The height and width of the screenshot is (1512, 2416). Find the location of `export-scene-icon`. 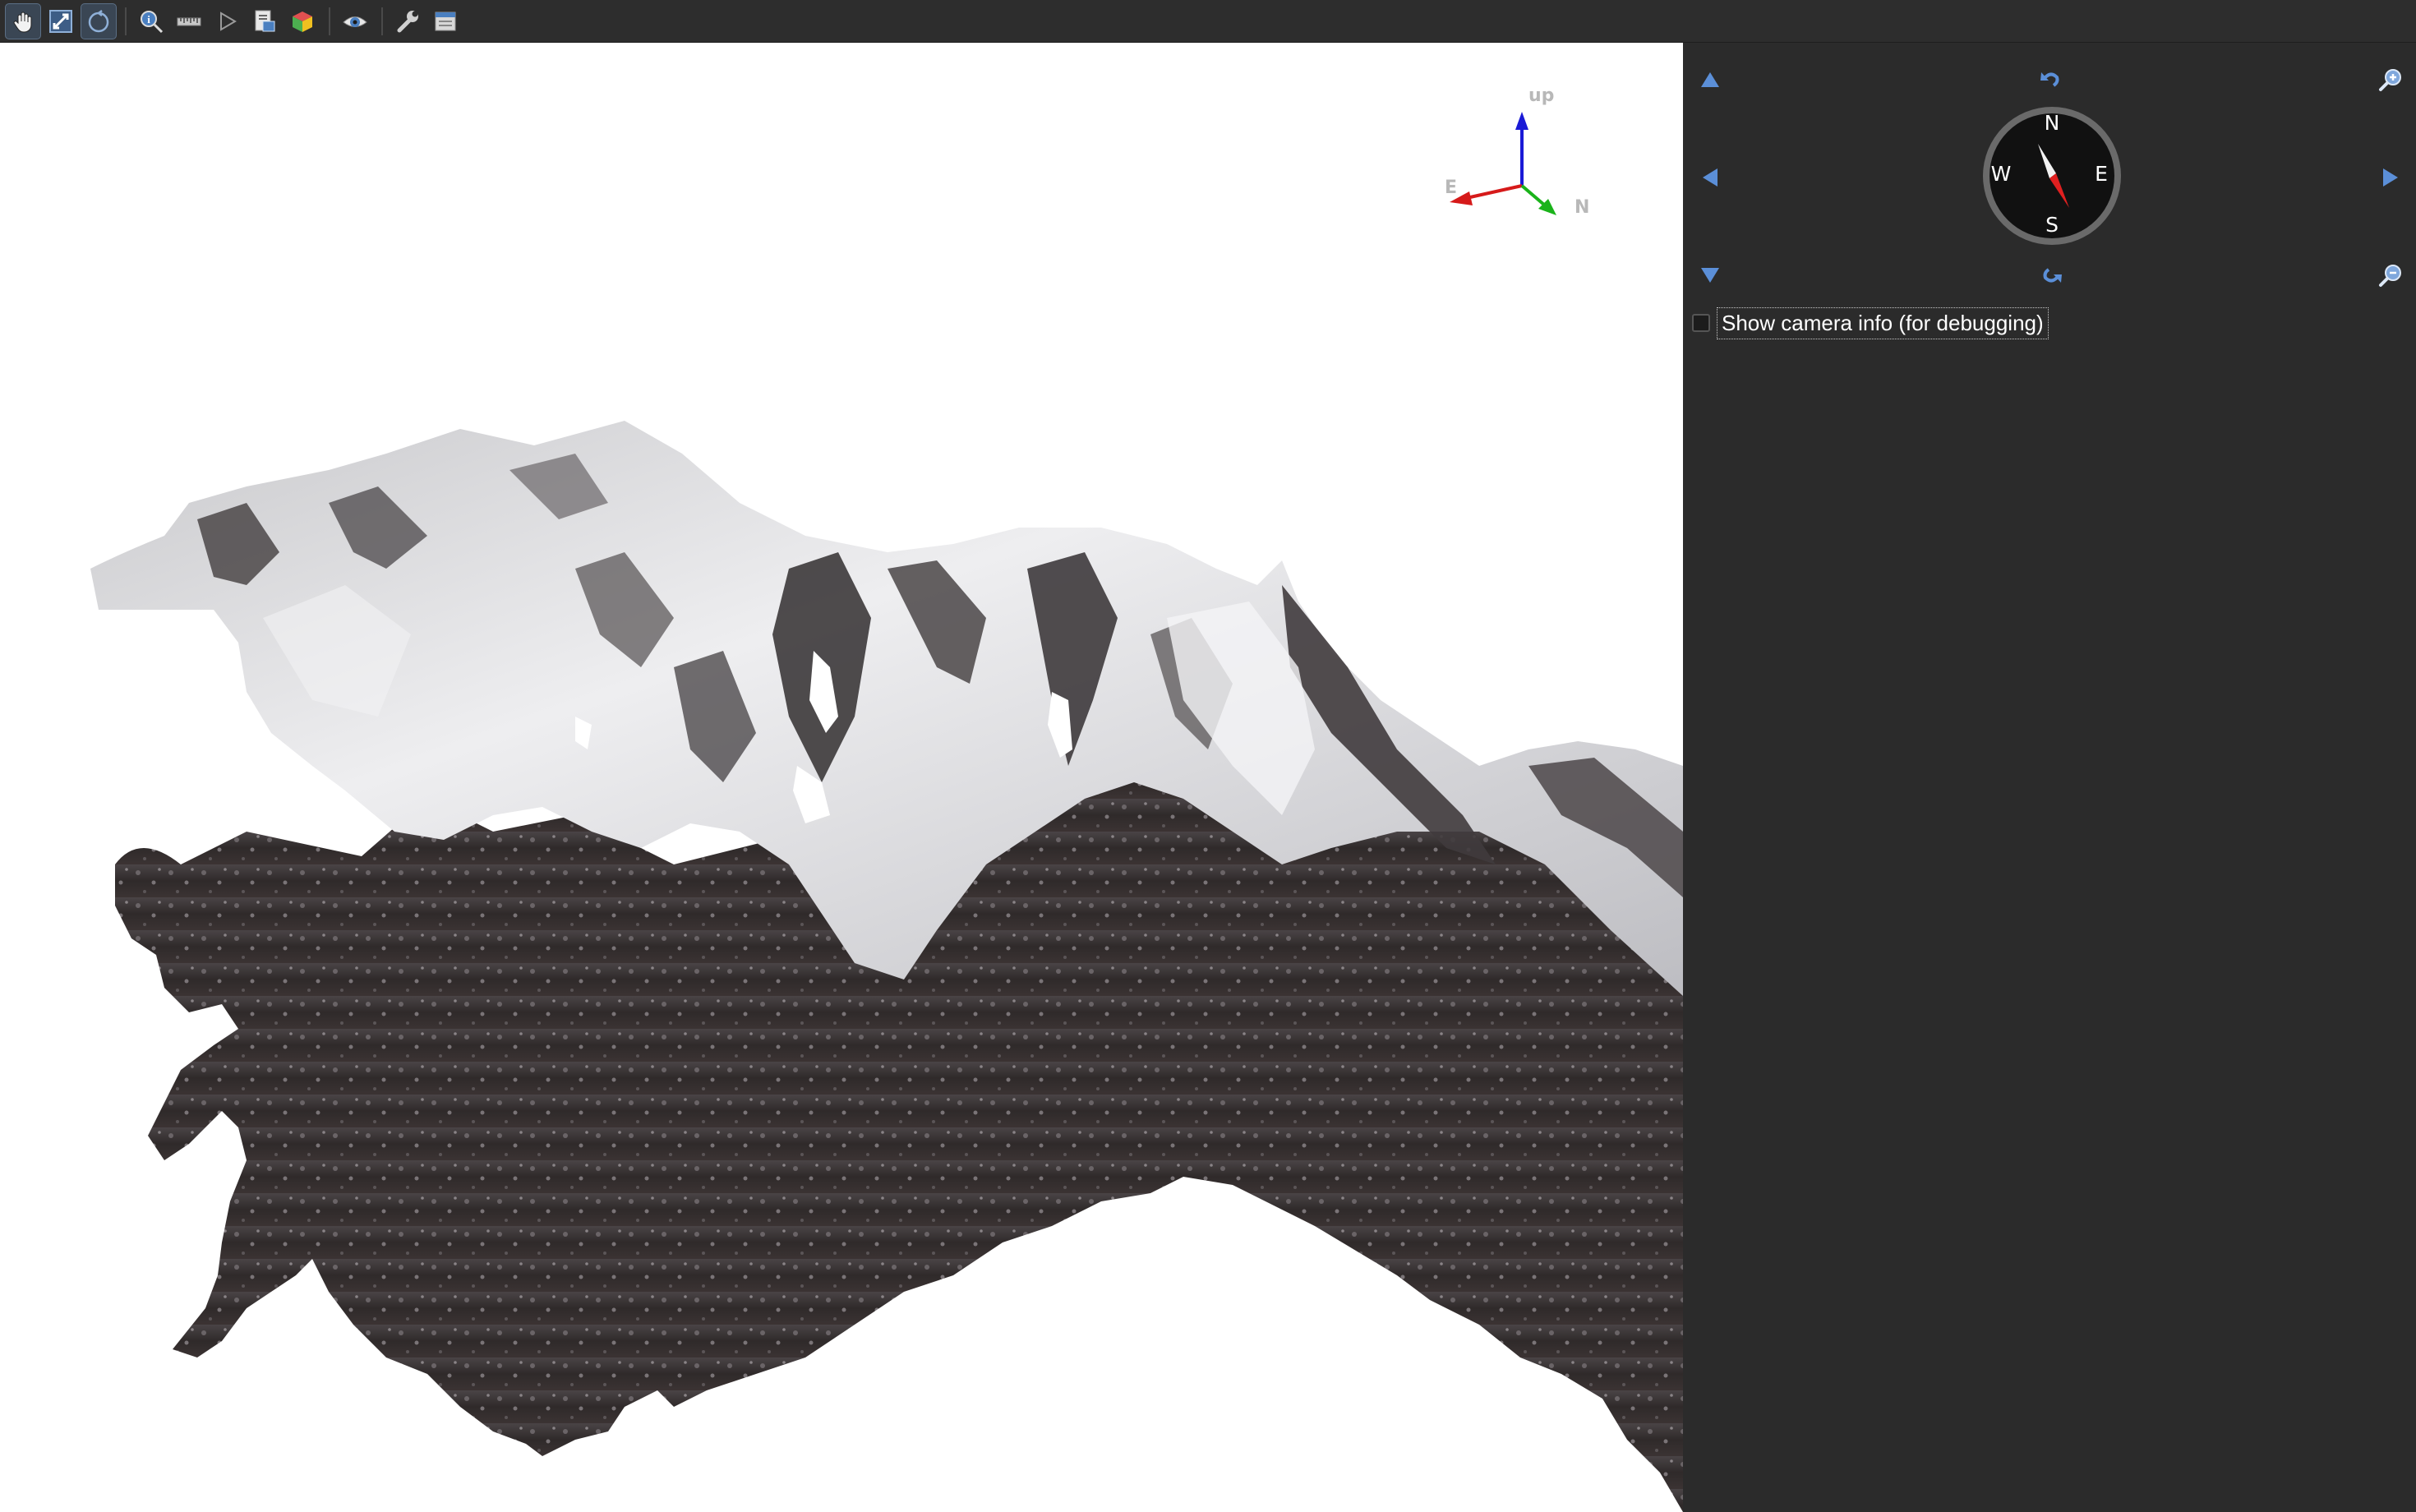

export-scene-icon is located at coordinates (446, 21).